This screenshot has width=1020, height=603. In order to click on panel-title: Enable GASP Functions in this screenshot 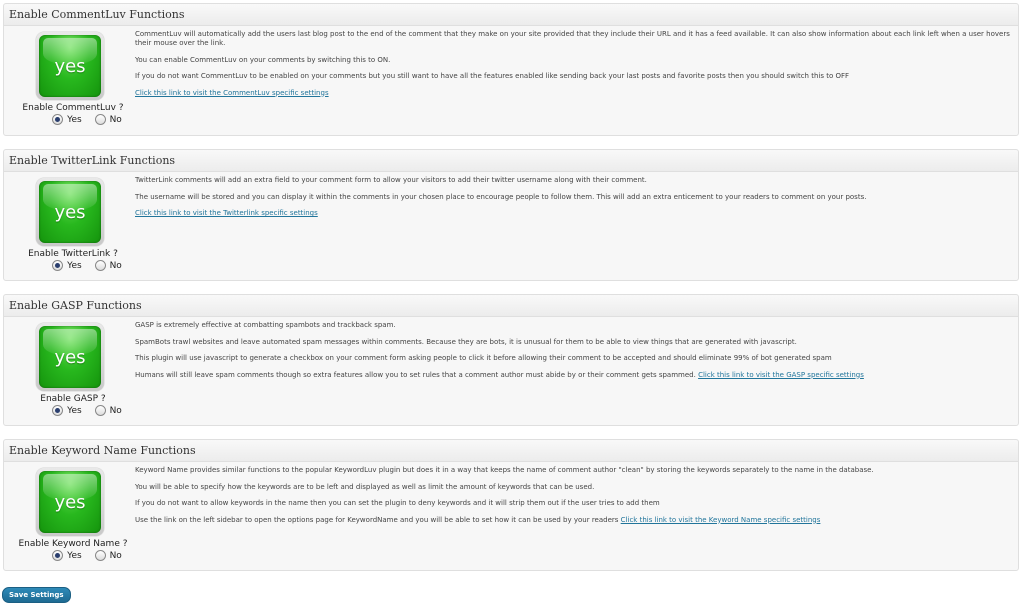, I will do `click(511, 306)`.